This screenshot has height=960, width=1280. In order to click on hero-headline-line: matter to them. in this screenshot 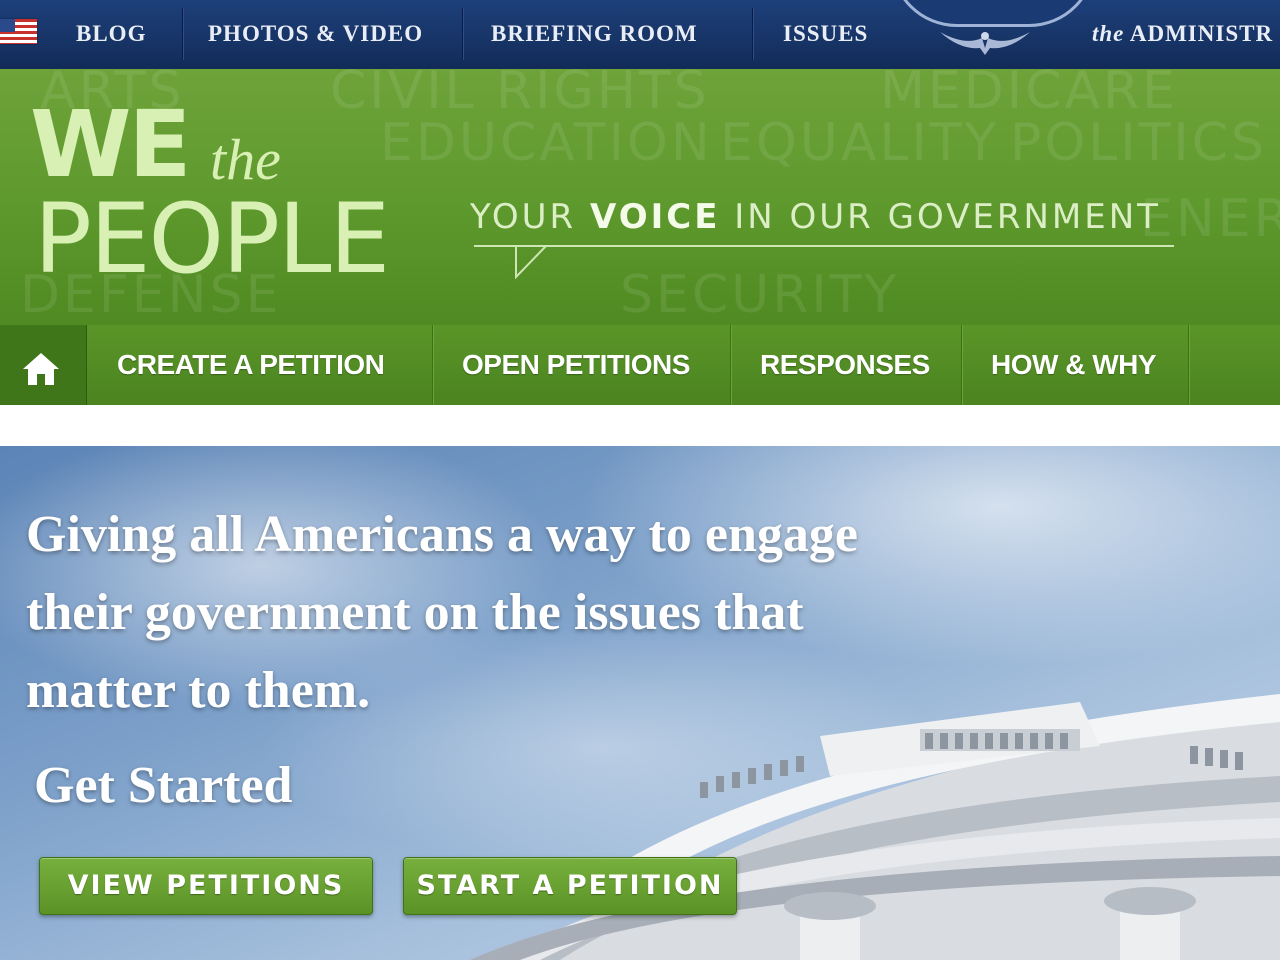, I will do `click(198, 690)`.